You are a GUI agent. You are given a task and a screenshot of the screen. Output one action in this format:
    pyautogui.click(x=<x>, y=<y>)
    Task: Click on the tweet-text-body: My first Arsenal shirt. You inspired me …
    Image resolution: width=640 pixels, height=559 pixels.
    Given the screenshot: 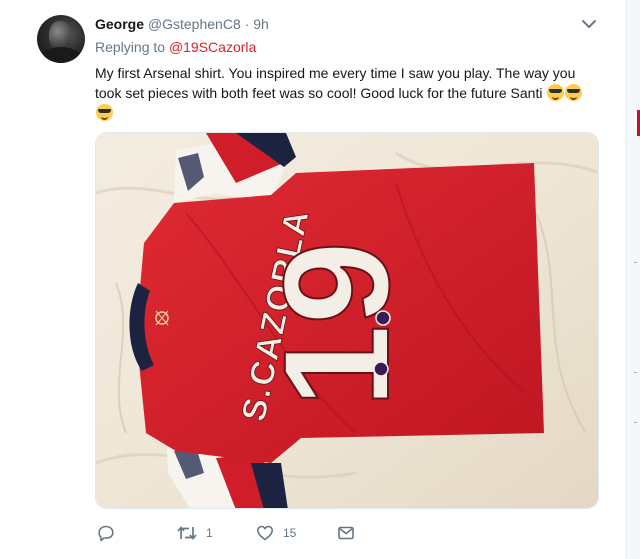 What is the action you would take?
    pyautogui.click(x=335, y=83)
    